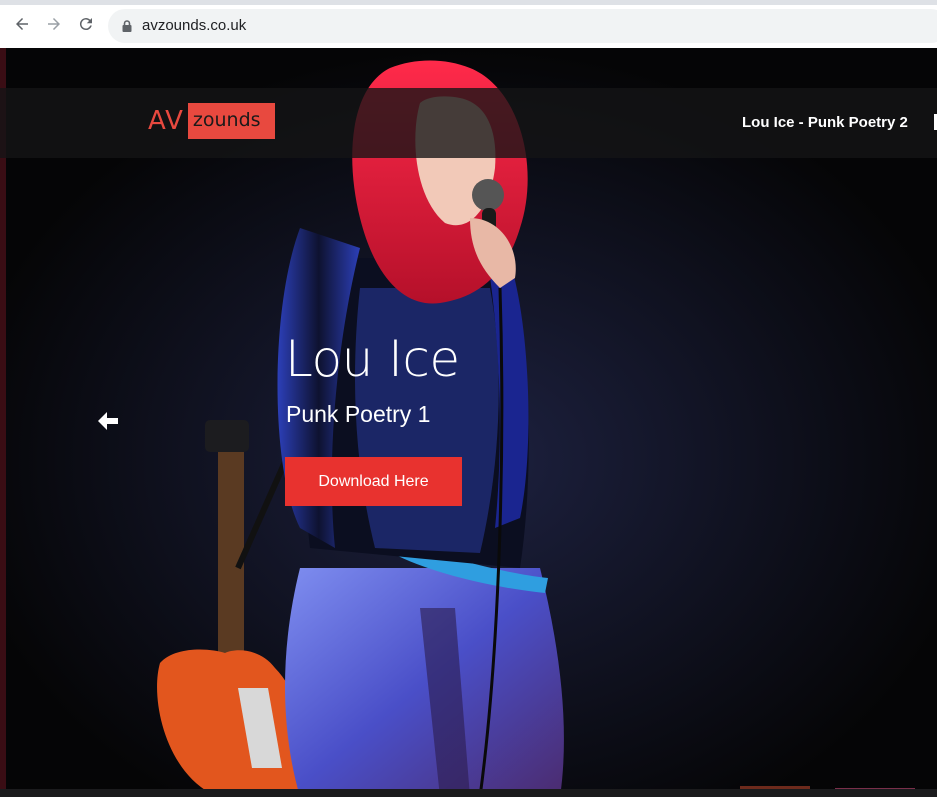  I want to click on browser-toolbar: avzounds.co.uk, so click(468, 24).